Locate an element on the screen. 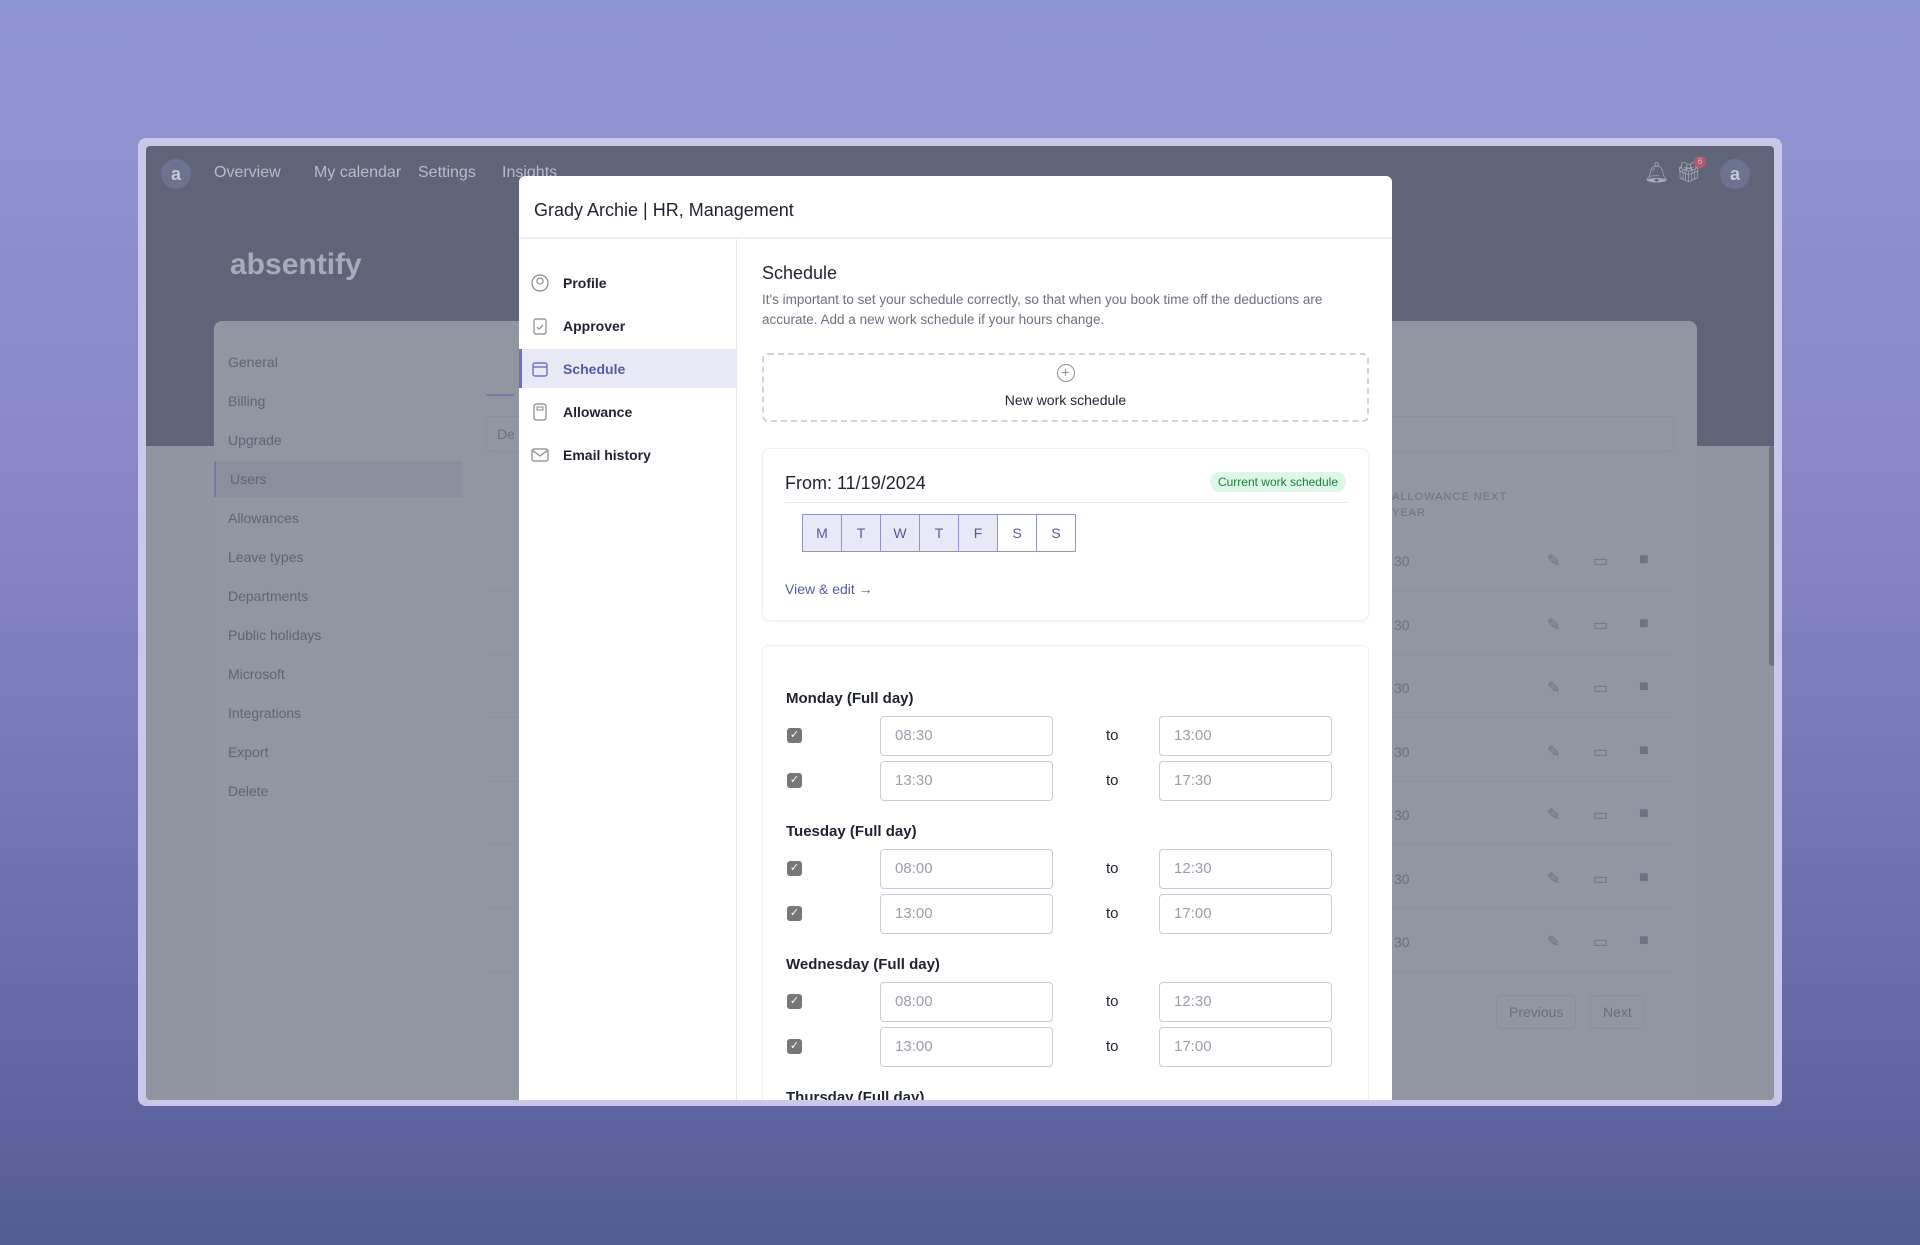 The height and width of the screenshot is (1245, 1920). view-edit-link: View & edit → is located at coordinates (829, 589).